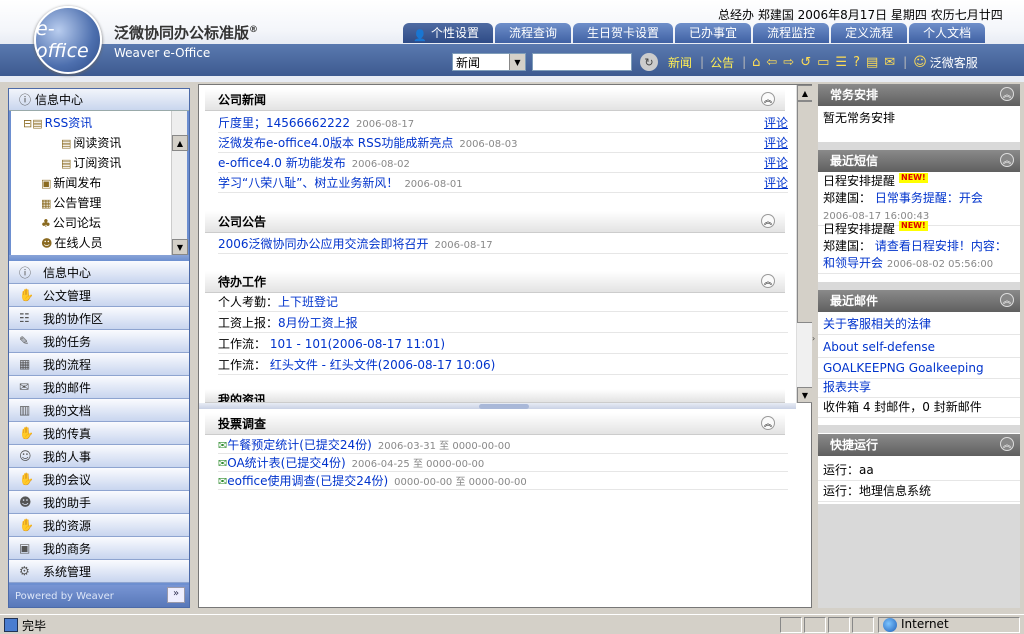  I want to click on status-pane, so click(863, 625).